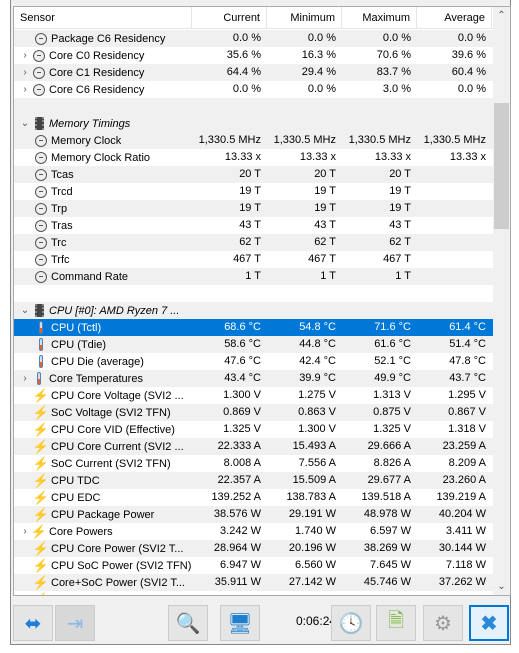  What do you see at coordinates (103, 242) in the screenshot?
I see `sensor-name-cell: Trc` at bounding box center [103, 242].